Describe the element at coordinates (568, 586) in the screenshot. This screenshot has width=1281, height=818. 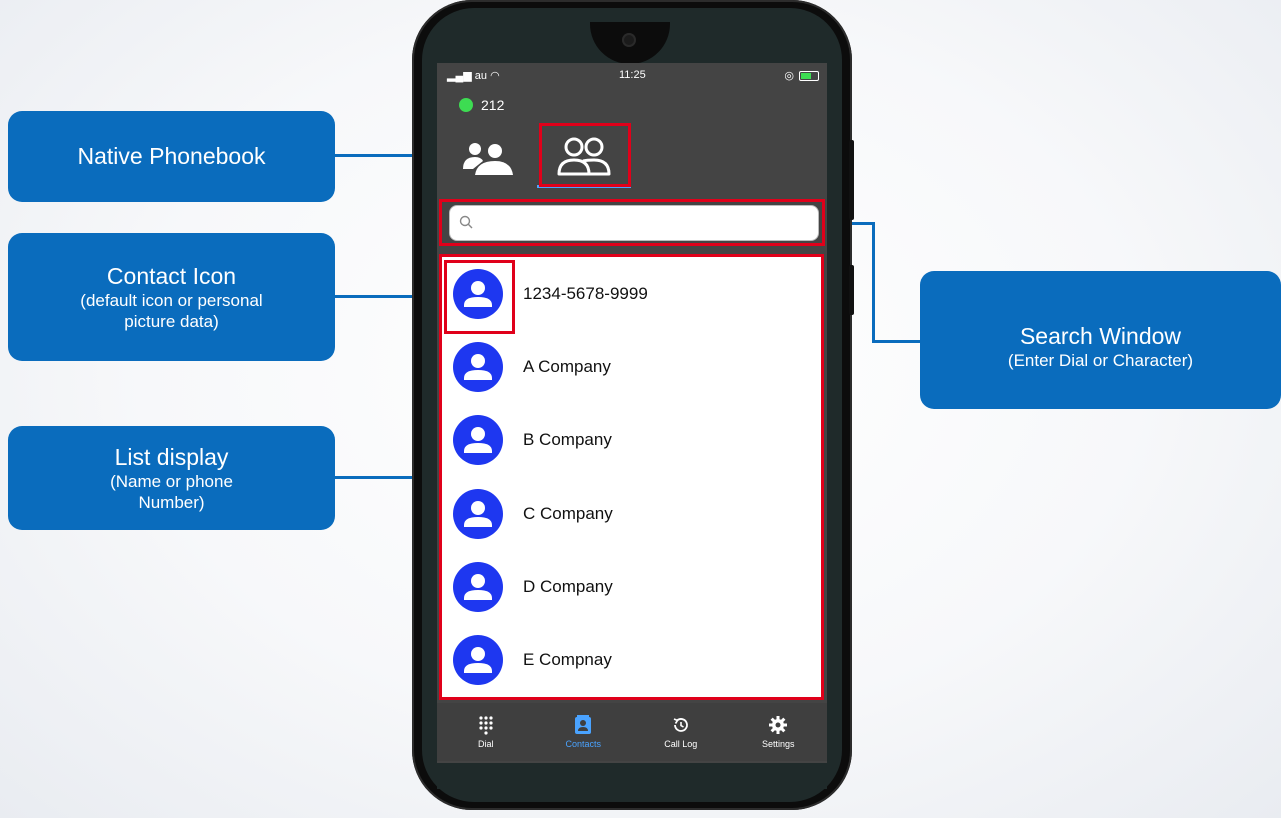
I see `contact-name: D Company` at that location.